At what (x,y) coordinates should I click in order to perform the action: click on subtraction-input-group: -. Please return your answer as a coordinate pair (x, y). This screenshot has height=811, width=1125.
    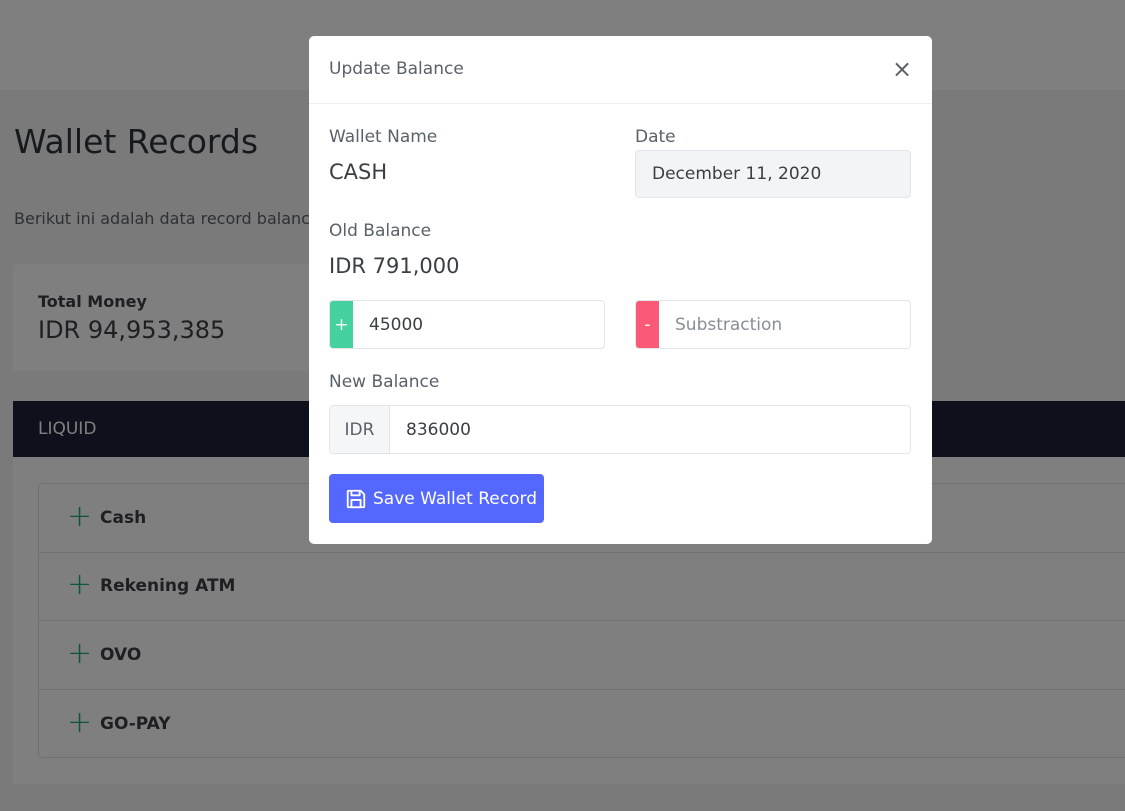
    Looking at the image, I should click on (773, 324).